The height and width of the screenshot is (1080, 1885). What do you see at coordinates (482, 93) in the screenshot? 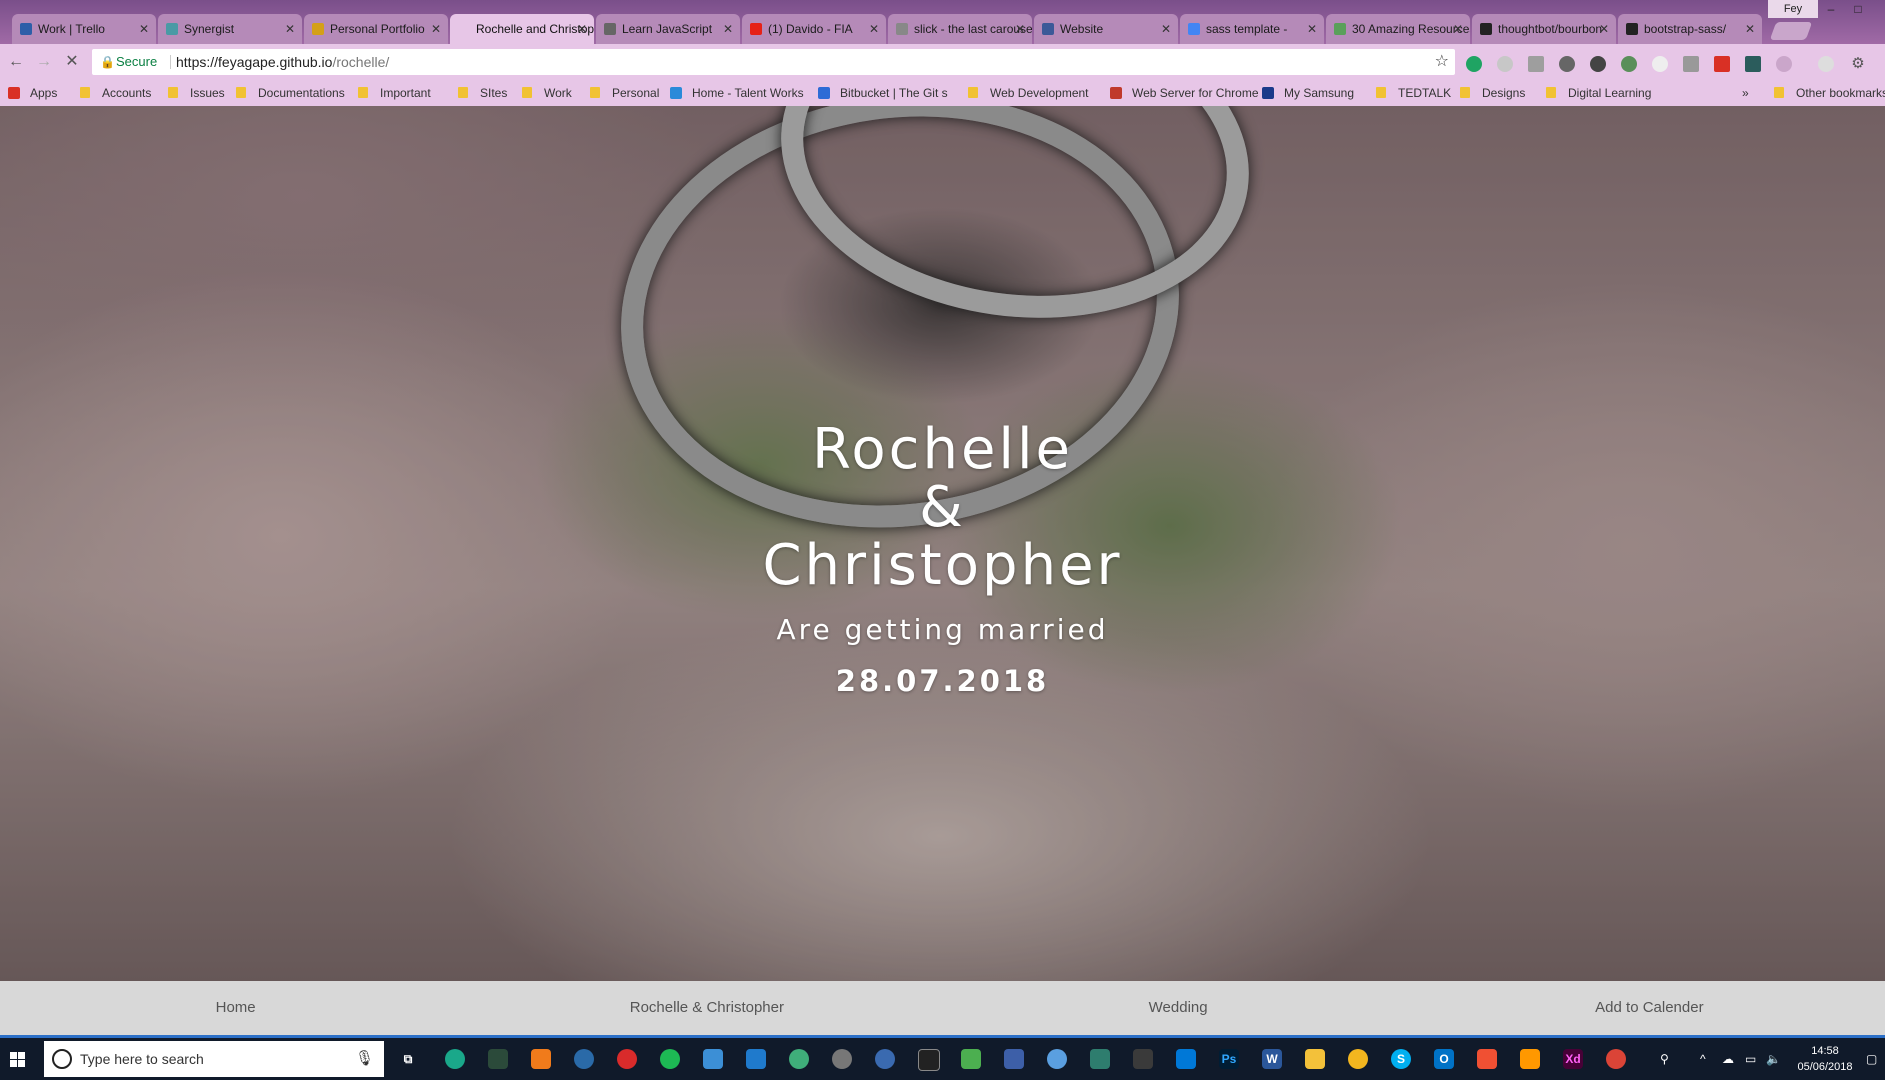
I see `bookmark-item: SItes` at bounding box center [482, 93].